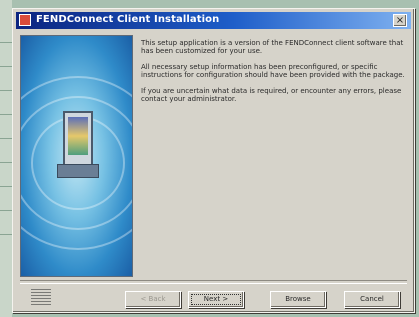 This screenshot has width=419, height=317. Describe the element at coordinates (128, 19) in the screenshot. I see `window-title: FENDConnect Client Installation` at that location.